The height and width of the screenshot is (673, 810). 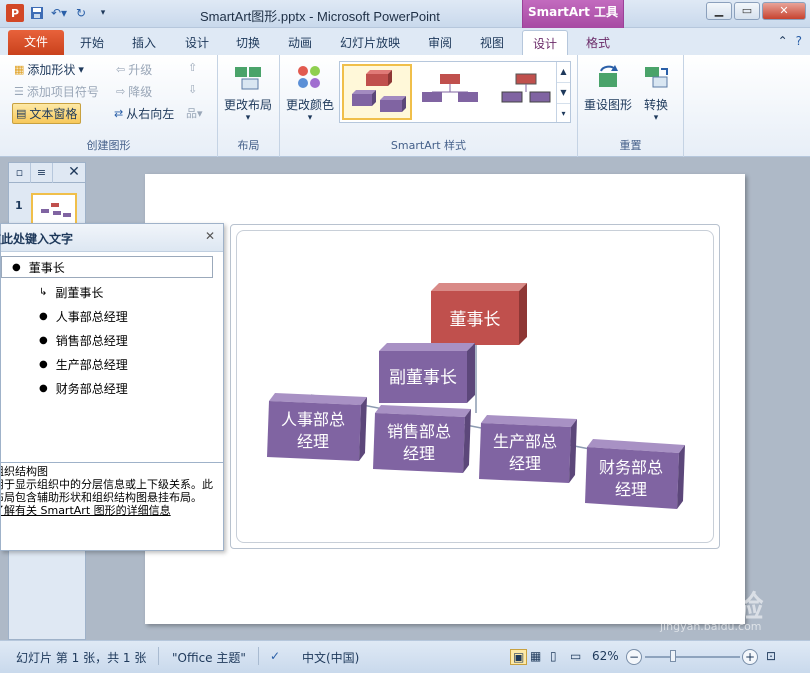 What do you see at coordinates (525, 92) in the screenshot?
I see `style-option-shadow` at bounding box center [525, 92].